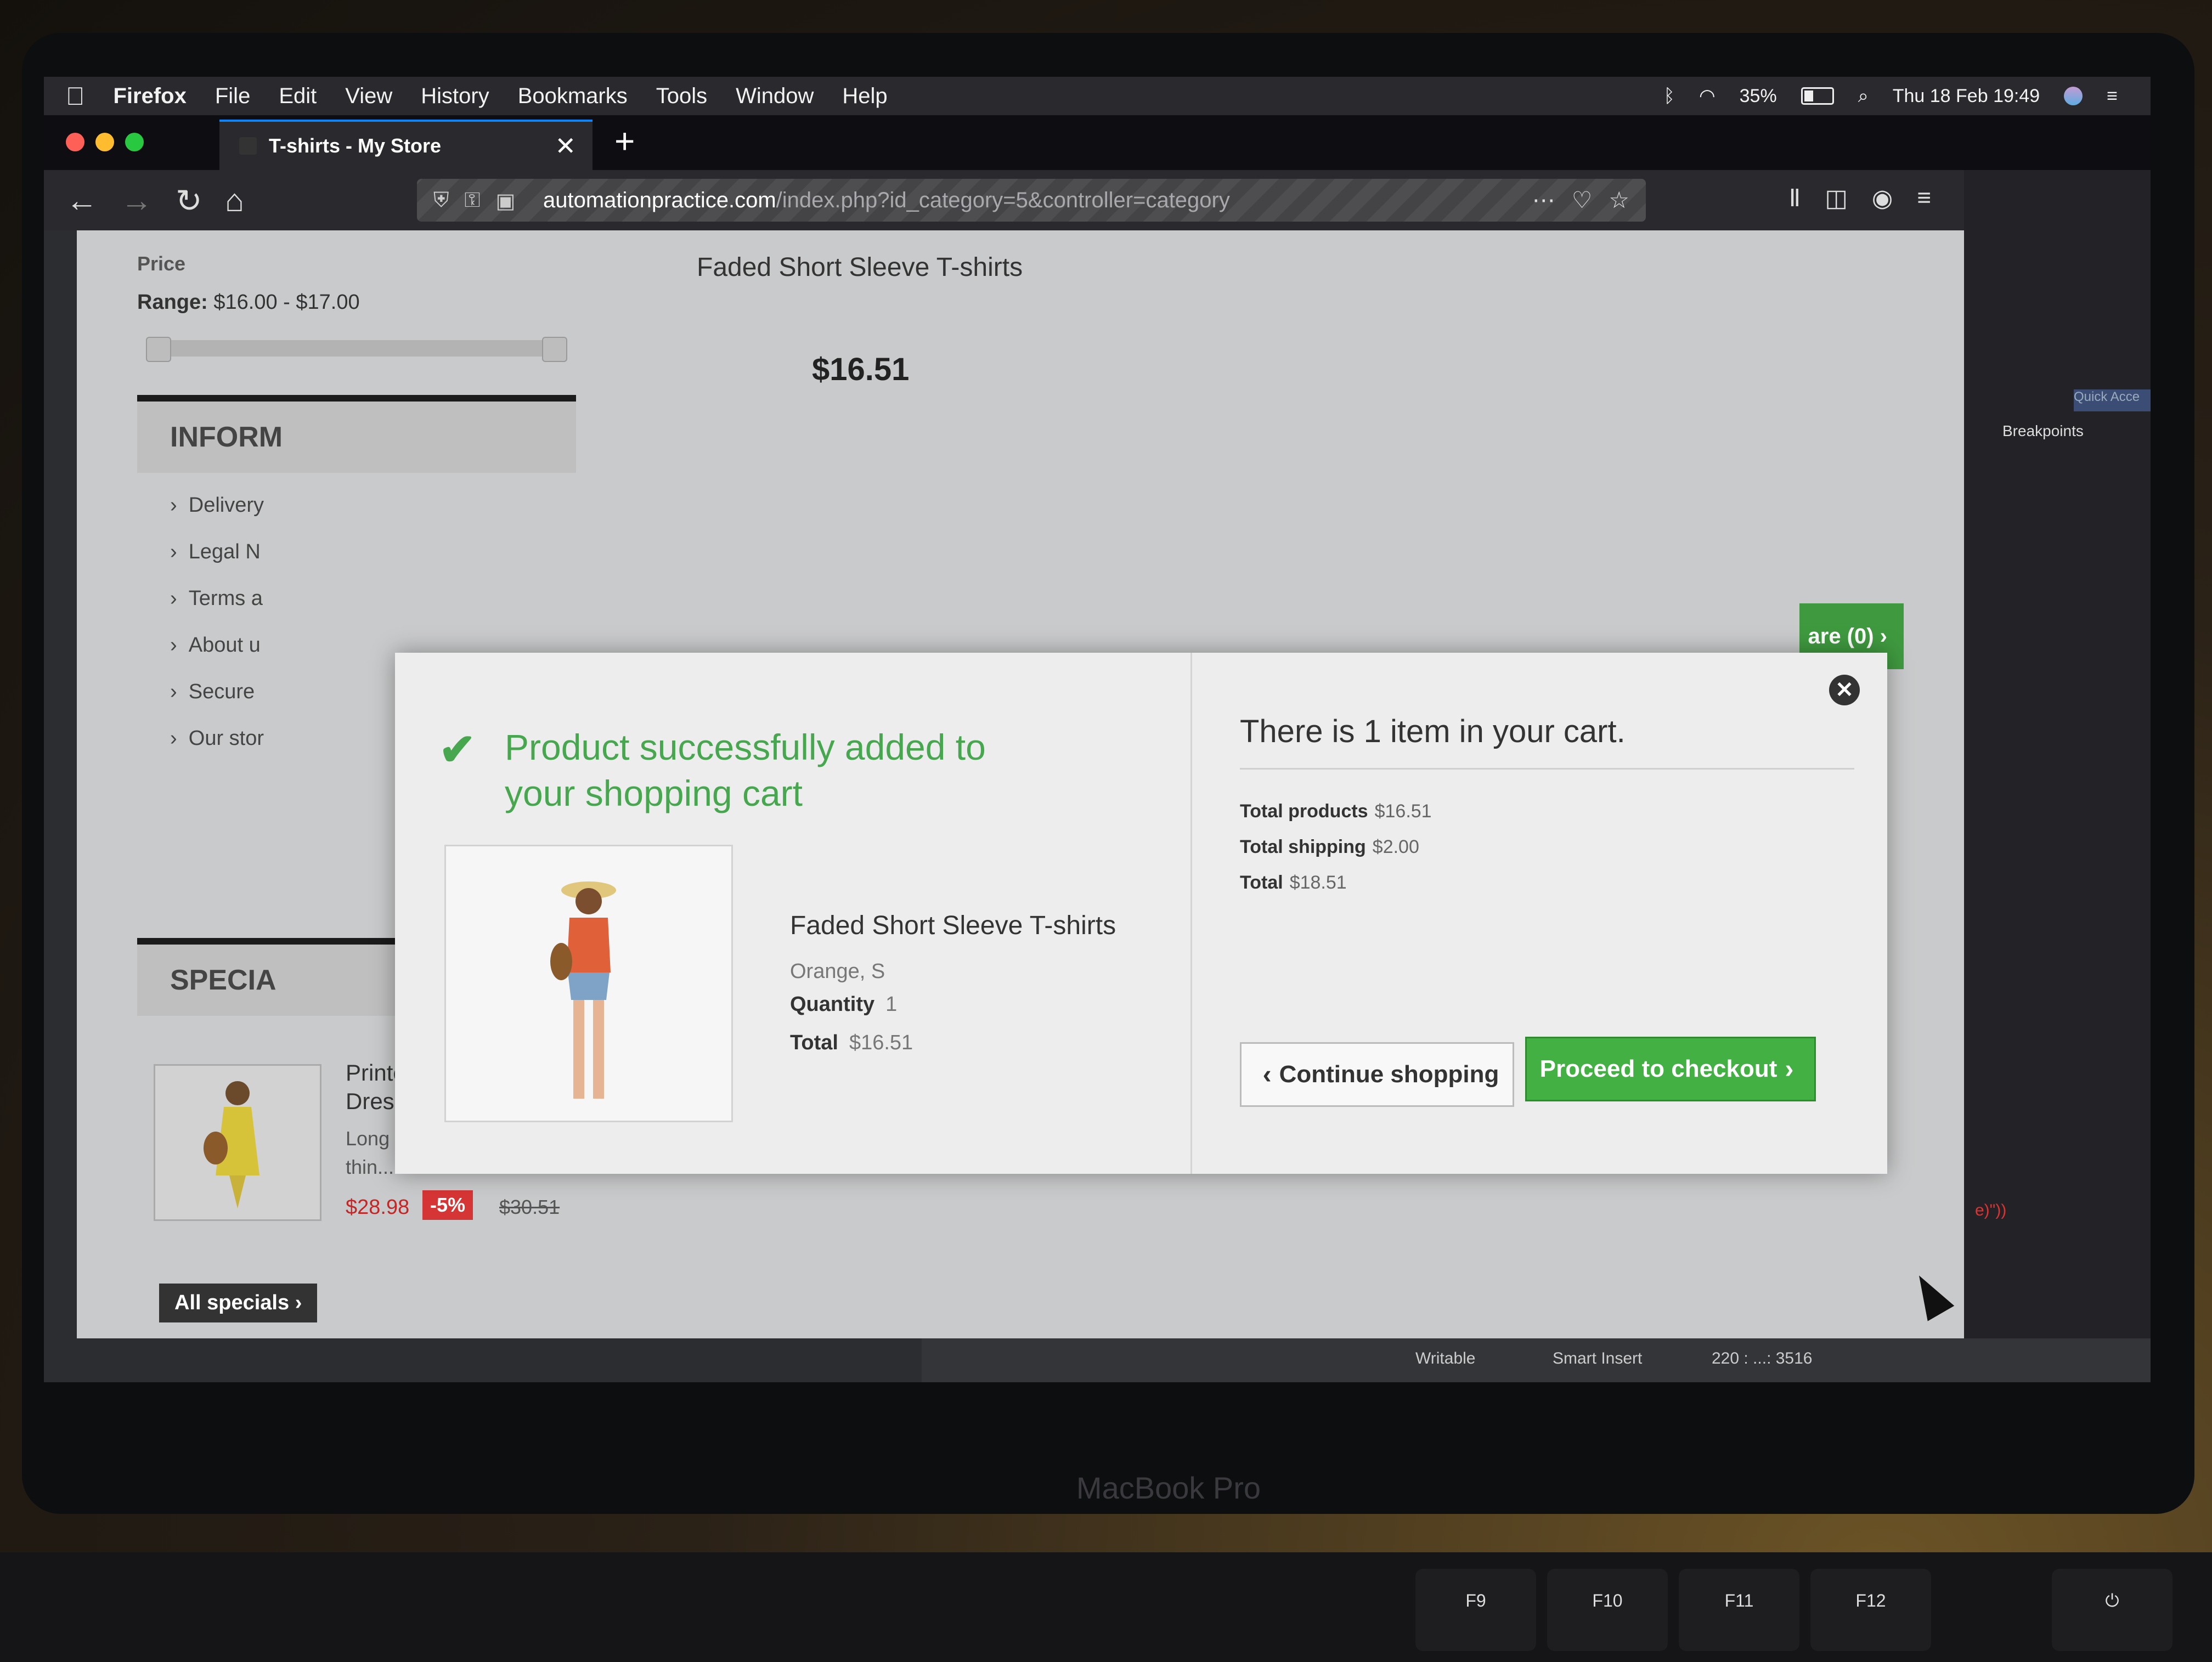  Describe the element at coordinates (1476, 1610) in the screenshot. I see `key-f9: F9` at that location.